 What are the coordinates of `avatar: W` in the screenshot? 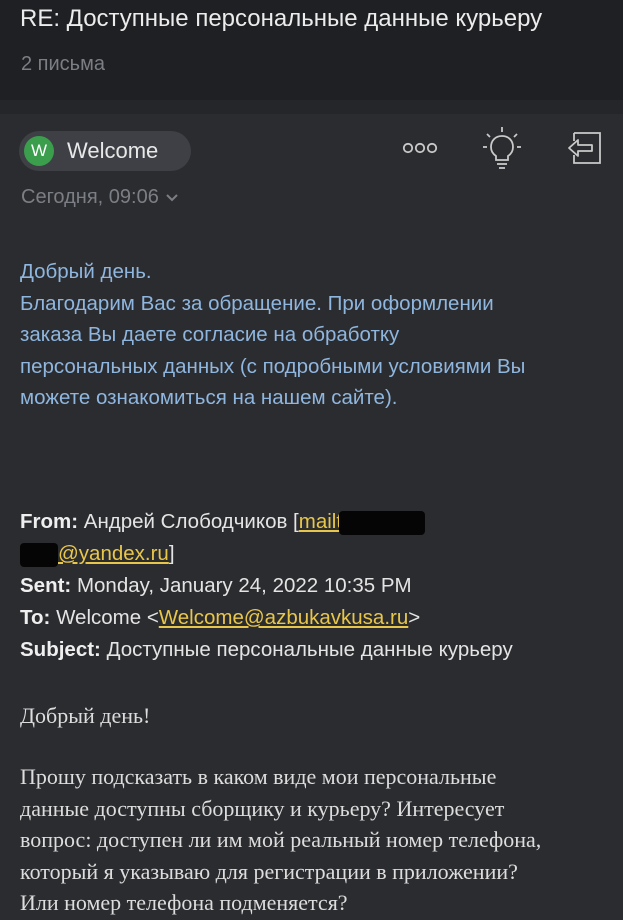 It's located at (39, 151).